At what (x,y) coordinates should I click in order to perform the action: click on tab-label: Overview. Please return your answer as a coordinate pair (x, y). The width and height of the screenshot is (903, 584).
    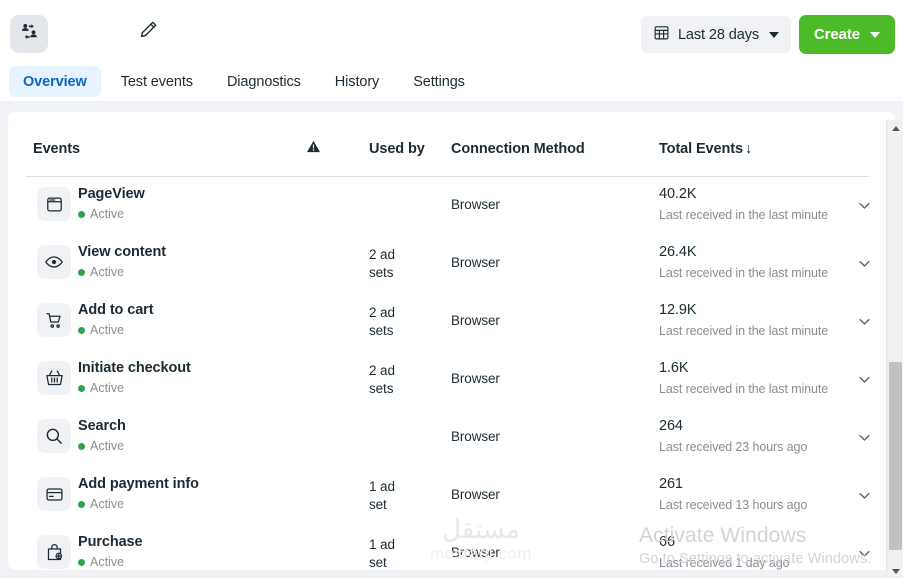
    Looking at the image, I should click on (55, 81).